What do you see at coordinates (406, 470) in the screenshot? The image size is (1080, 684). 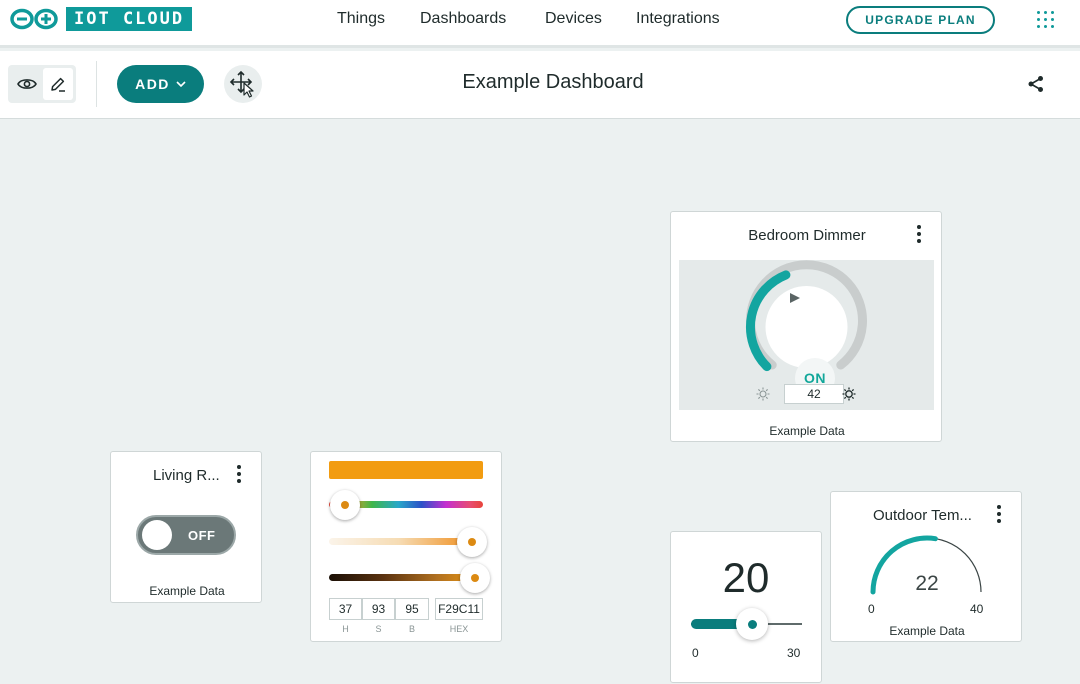 I see `color-preview-swatch` at bounding box center [406, 470].